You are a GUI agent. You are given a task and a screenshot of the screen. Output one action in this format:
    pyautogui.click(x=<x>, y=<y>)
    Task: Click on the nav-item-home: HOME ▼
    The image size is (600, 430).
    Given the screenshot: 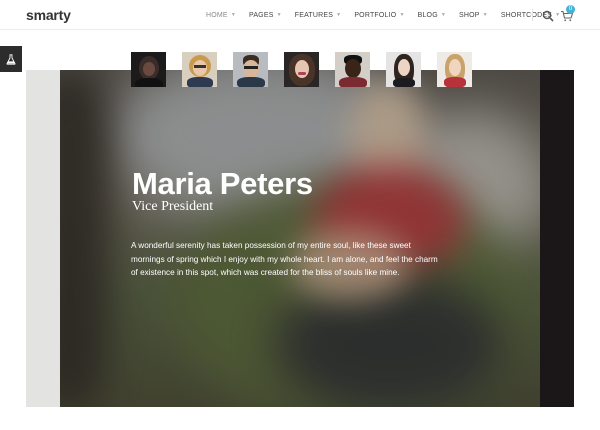 What is the action you would take?
    pyautogui.click(x=221, y=15)
    